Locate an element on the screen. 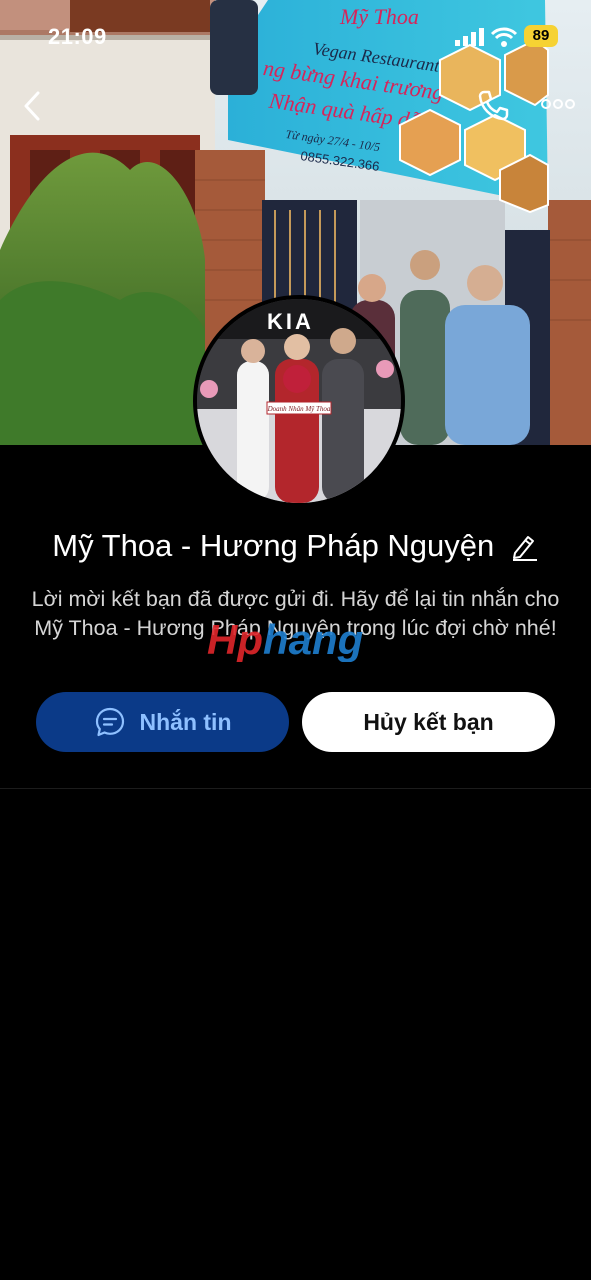 This screenshot has height=1280, width=591. avatar-image: KIA Doanh Nhân Mỹ Thoa is located at coordinates (299, 401).